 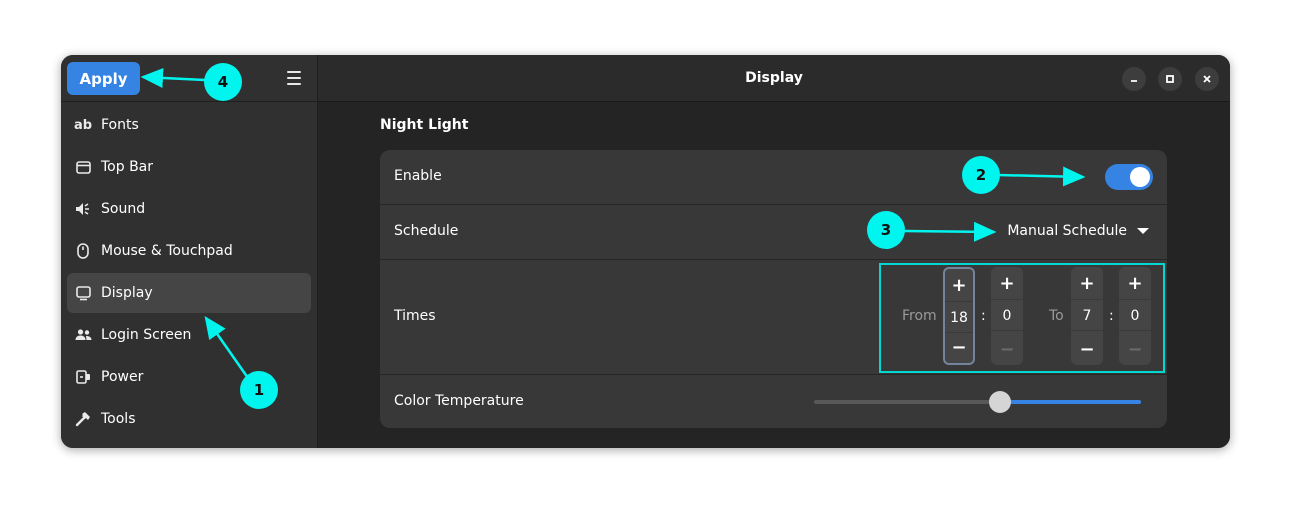 I want to click on annotation-callout-2: 2, so click(x=981, y=175).